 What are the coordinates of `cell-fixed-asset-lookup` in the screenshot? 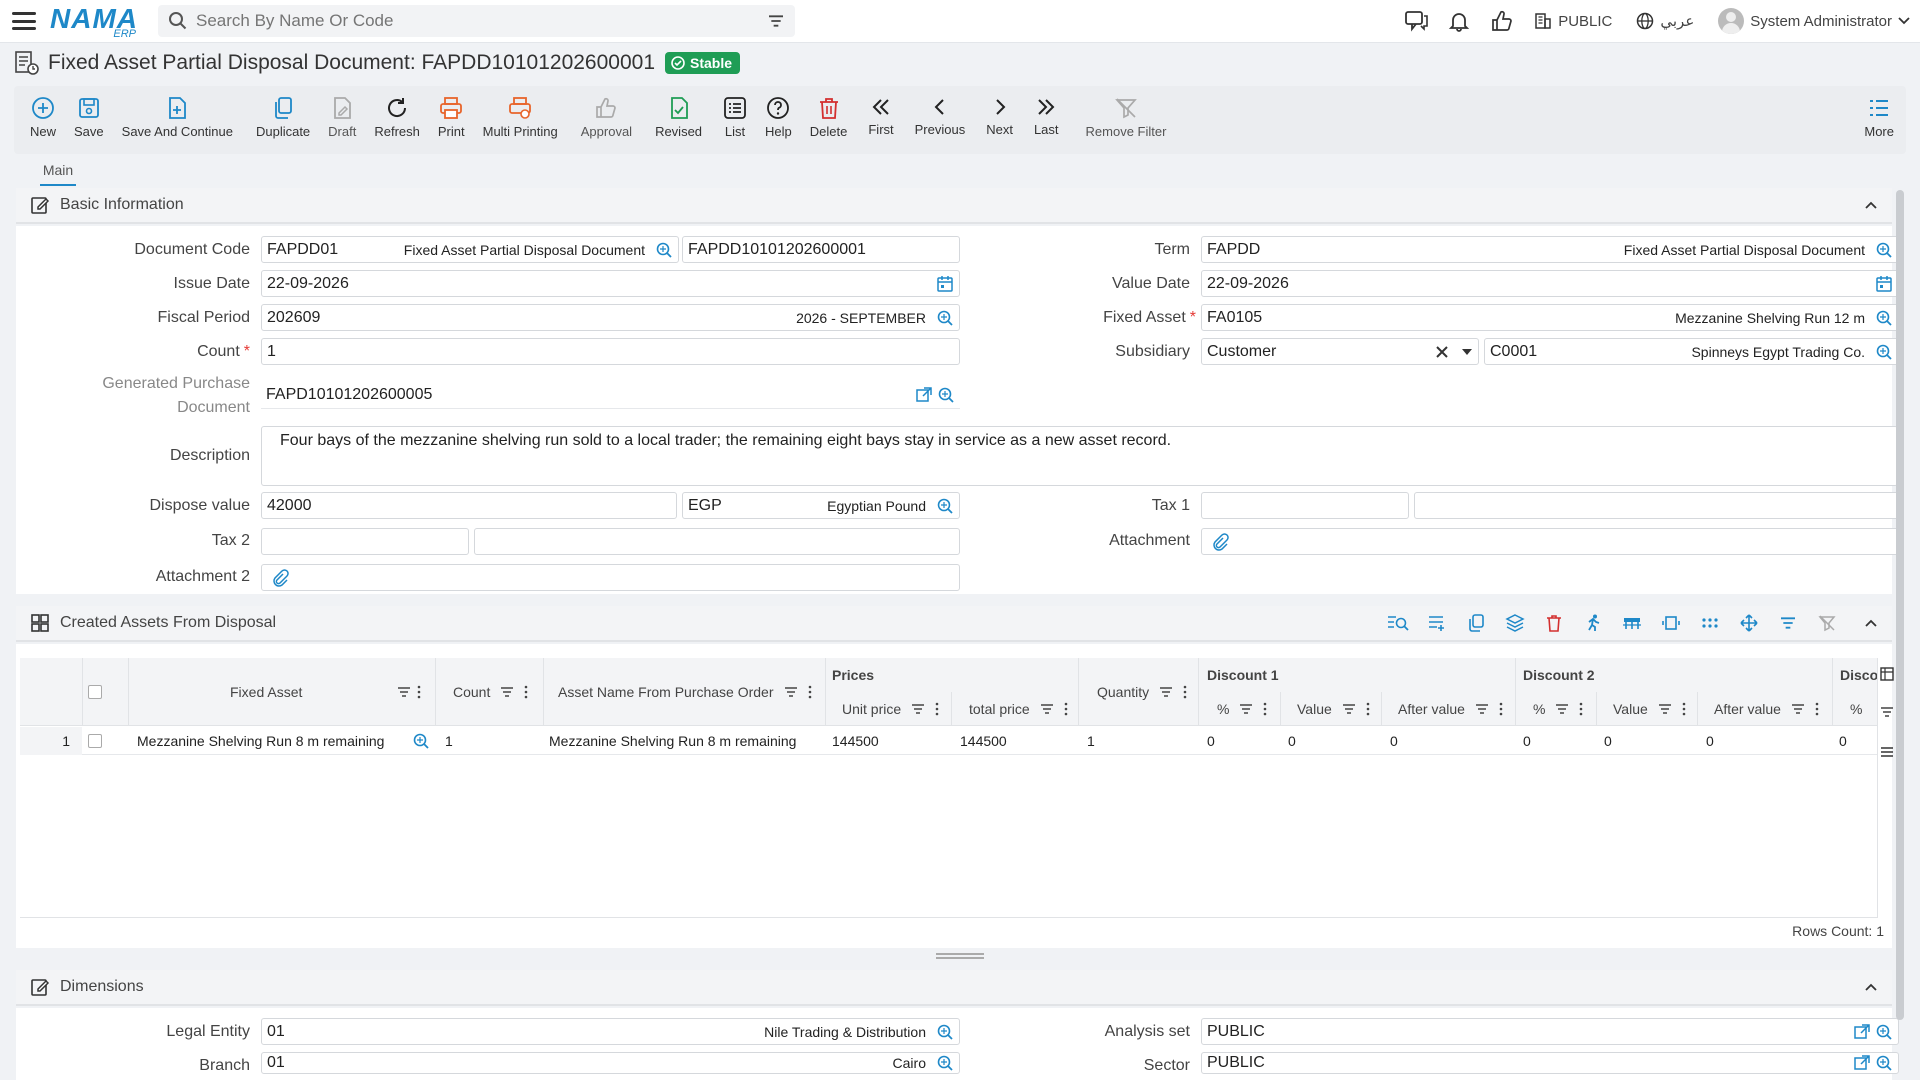 It's located at (421, 741).